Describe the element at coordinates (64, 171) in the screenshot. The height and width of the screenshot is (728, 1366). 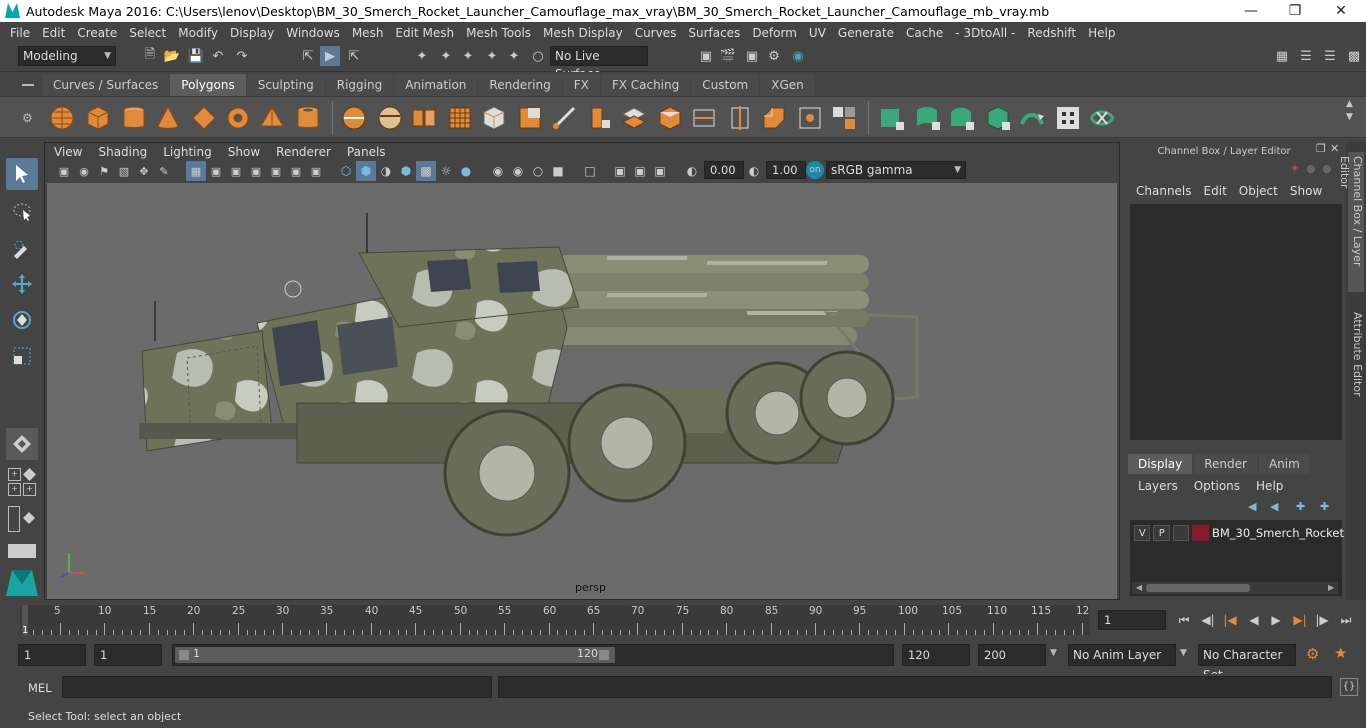
I see `camera-select-icon: ▣` at that location.